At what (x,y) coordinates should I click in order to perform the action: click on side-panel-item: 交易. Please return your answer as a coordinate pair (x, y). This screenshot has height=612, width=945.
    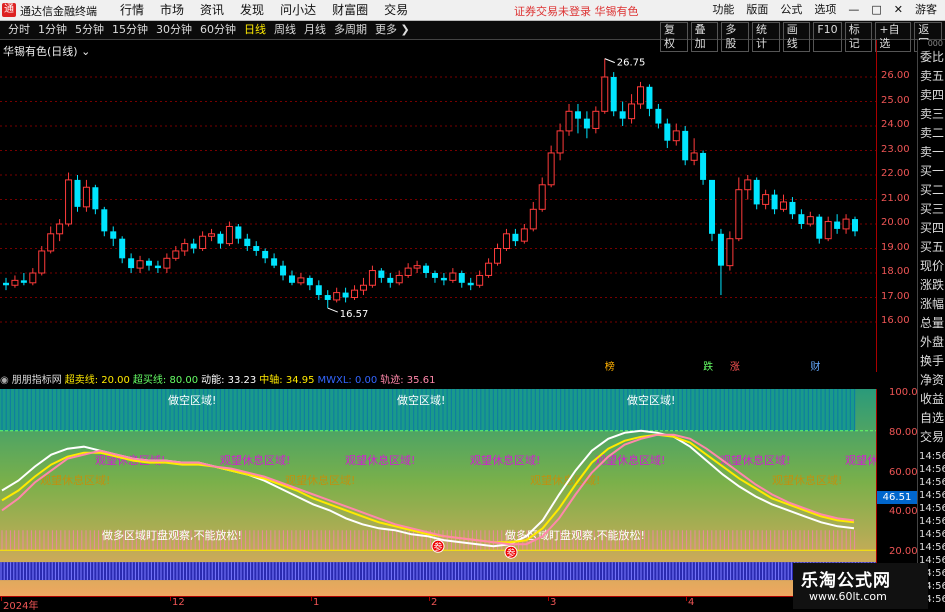
    Looking at the image, I should click on (931, 437).